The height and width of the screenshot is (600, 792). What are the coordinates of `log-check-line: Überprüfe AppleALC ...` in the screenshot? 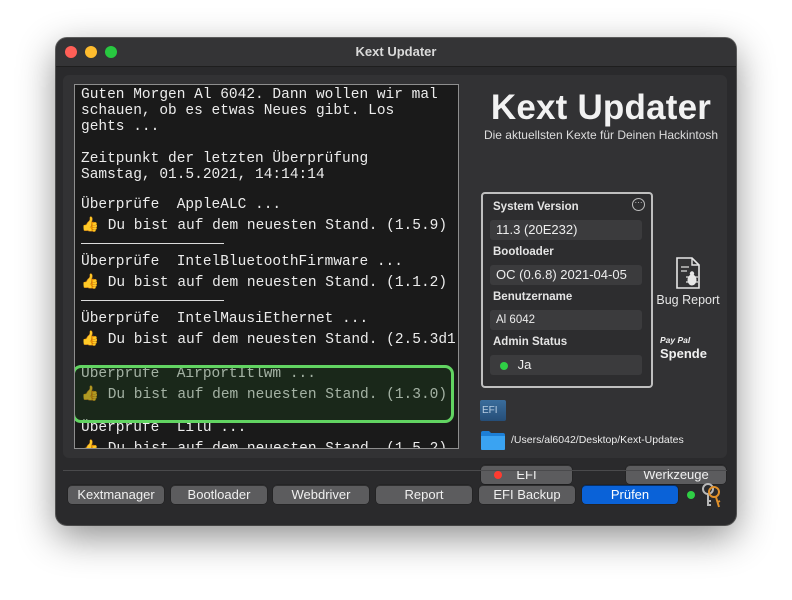 It's located at (181, 205).